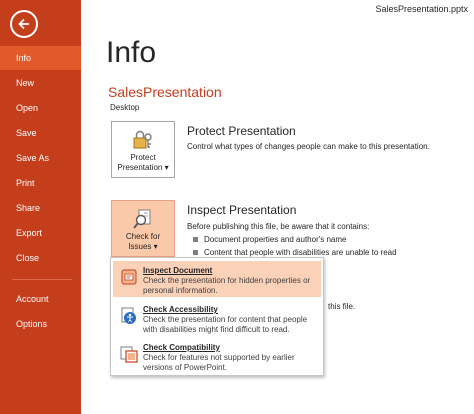 This screenshot has width=474, height=414. I want to click on sidebar-divider, so click(42, 279).